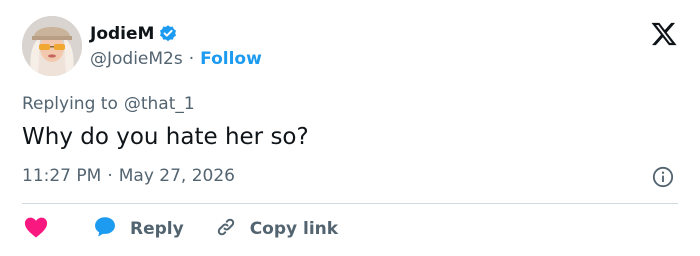  I want to click on x-logo-icon, so click(664, 34).